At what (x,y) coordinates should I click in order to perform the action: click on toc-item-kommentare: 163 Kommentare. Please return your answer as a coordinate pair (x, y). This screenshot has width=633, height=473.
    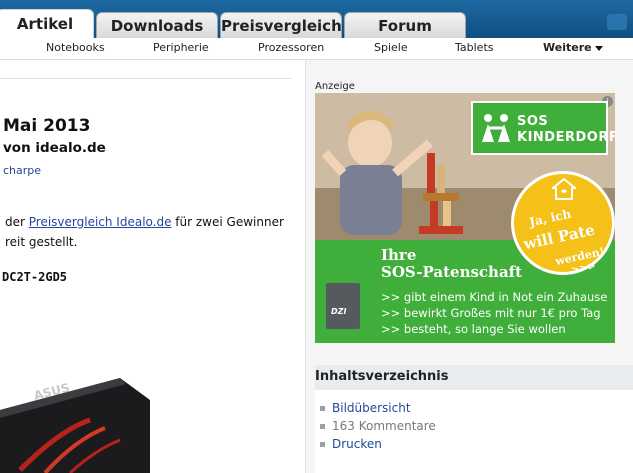
    Looking at the image, I should click on (378, 426).